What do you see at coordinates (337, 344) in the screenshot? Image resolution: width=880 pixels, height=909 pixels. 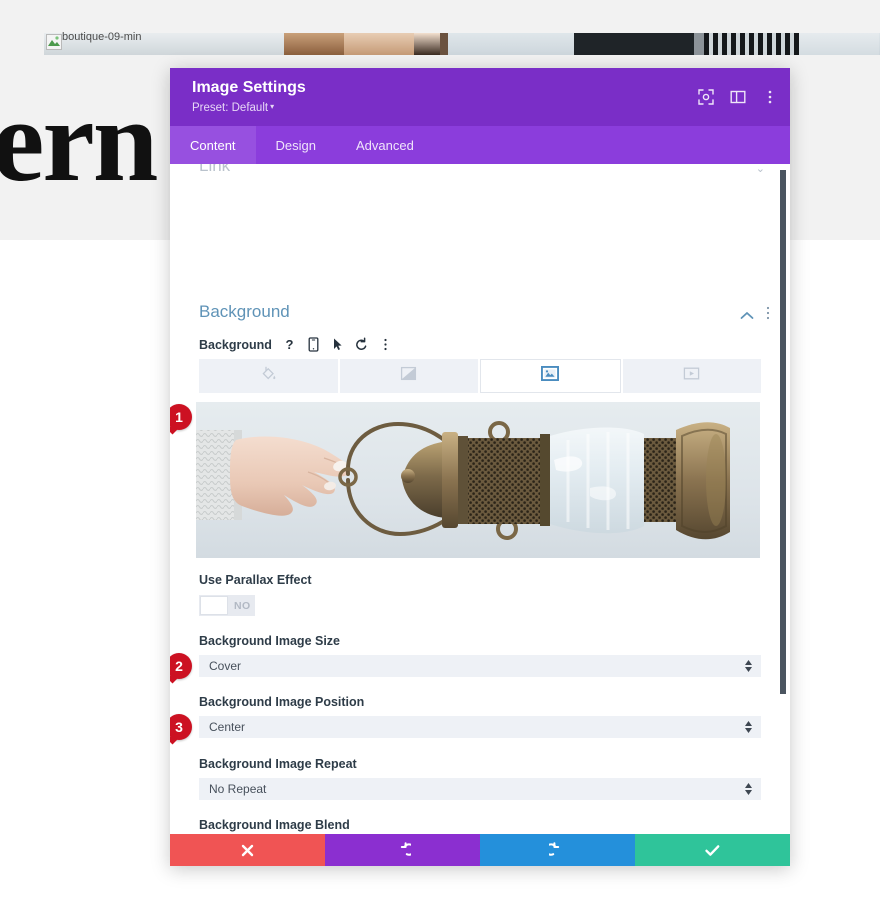 I see `hover-cursor-icon` at bounding box center [337, 344].